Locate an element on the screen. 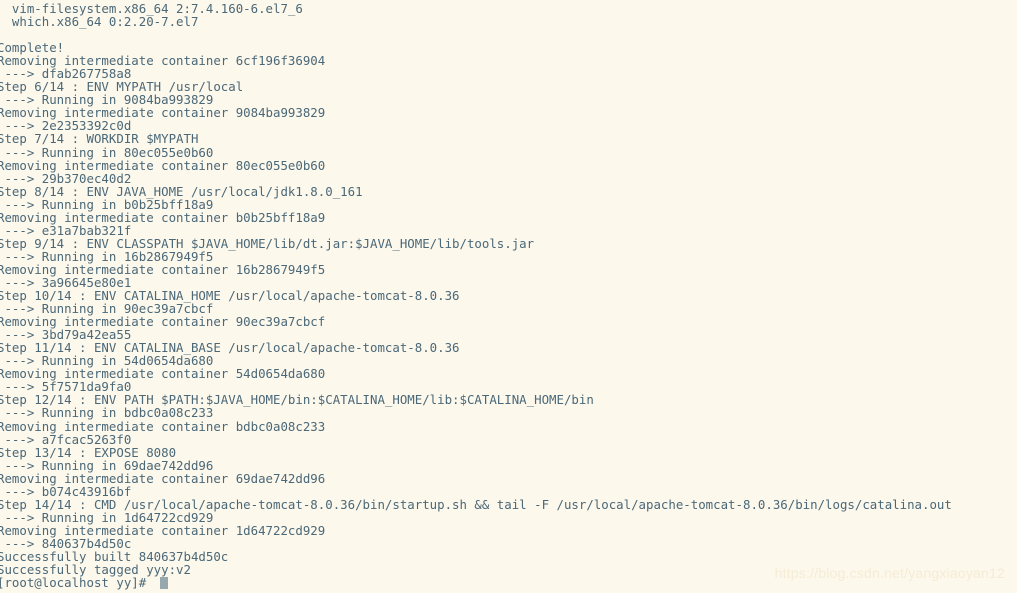 The width and height of the screenshot is (1017, 593). console-line: ---> Running in 16b2867949f5 is located at coordinates (107, 256).